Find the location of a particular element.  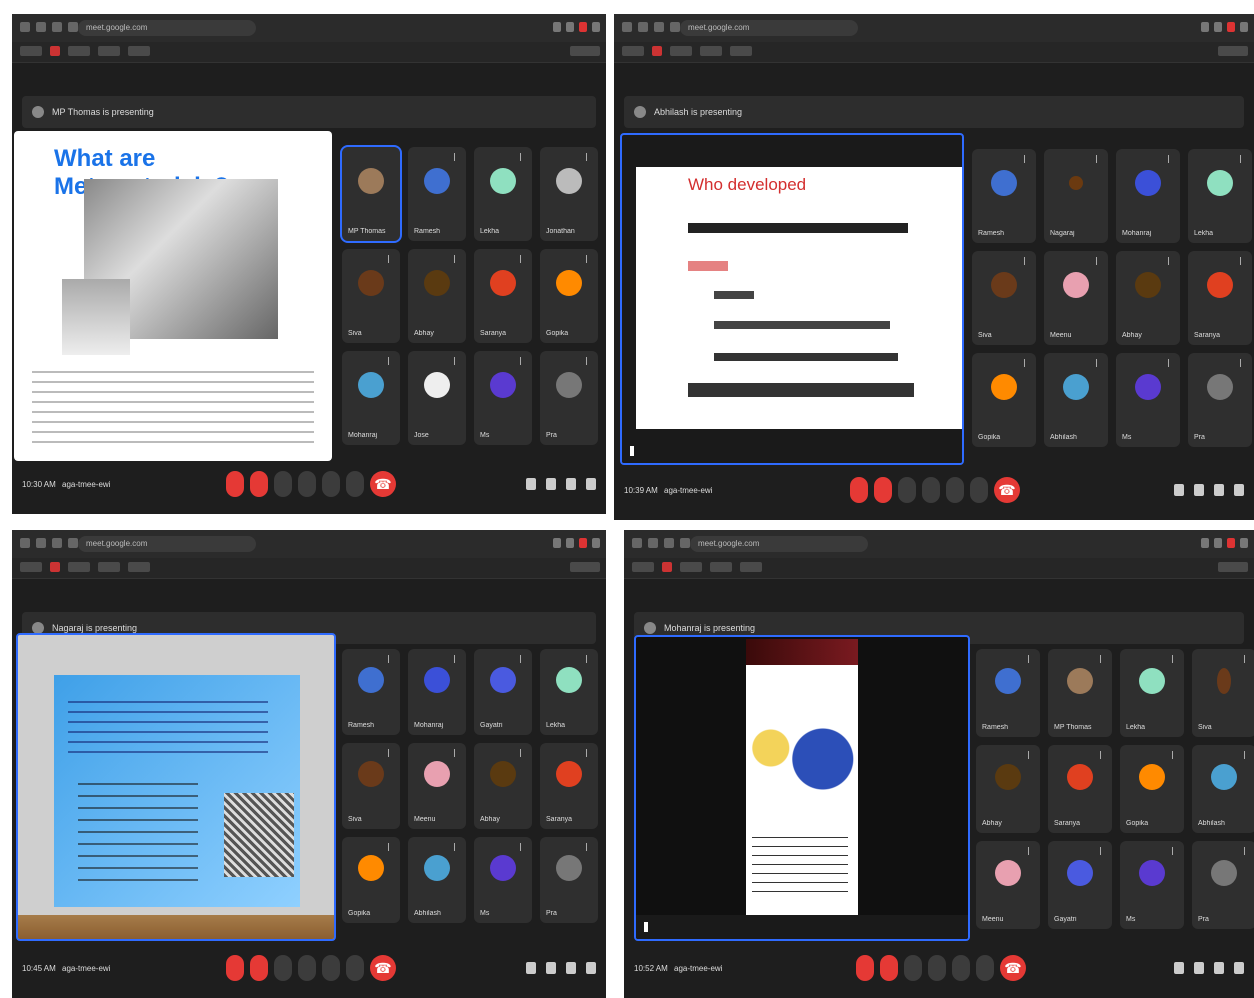

participant-tile: Jose is located at coordinates (437, 398).